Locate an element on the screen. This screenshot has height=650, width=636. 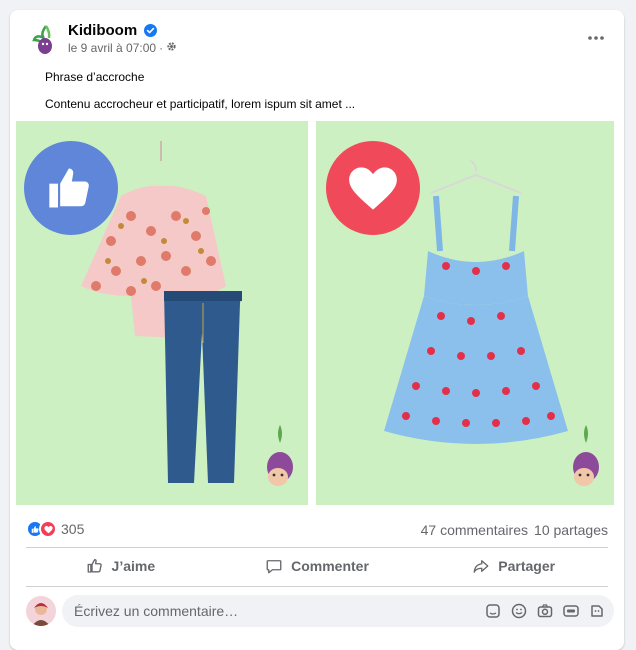
camera-icon is located at coordinates (545, 611).